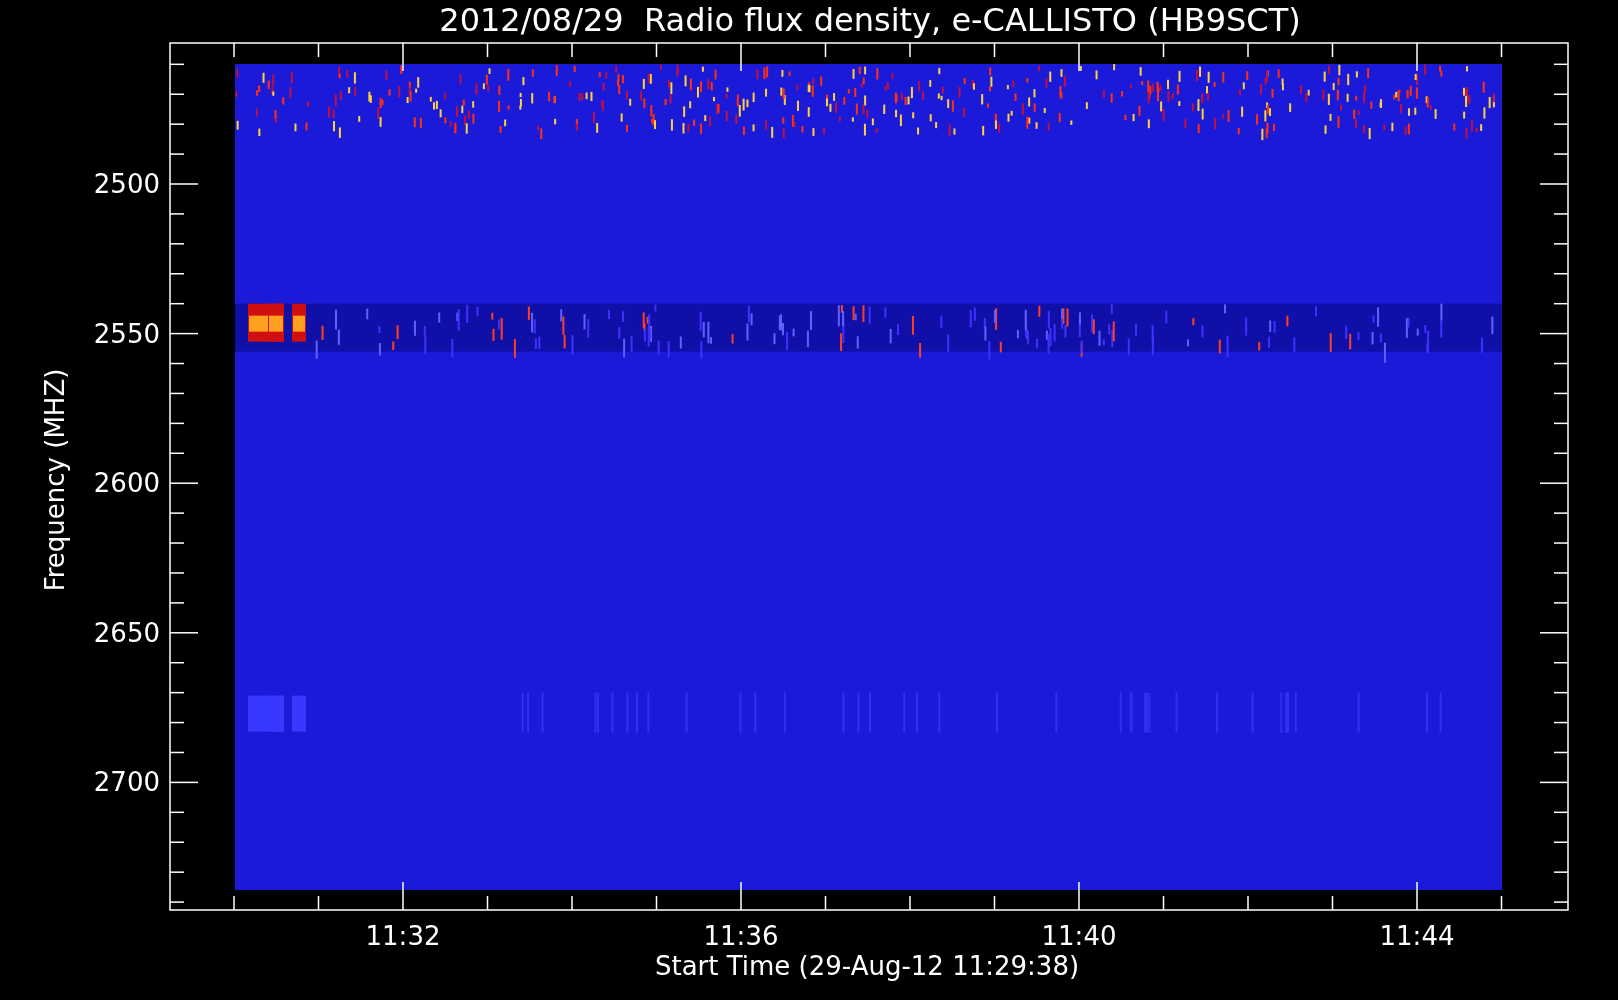  What do you see at coordinates (403, 936) in the screenshot?
I see `x-tick-label: 11:32` at bounding box center [403, 936].